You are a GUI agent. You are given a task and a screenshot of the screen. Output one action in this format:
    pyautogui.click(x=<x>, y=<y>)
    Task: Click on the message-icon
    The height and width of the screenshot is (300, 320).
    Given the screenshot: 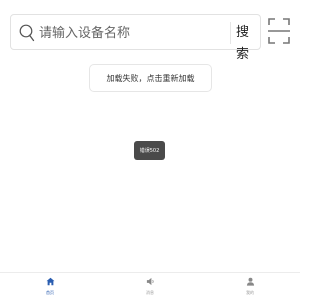 What is the action you would take?
    pyautogui.click(x=150, y=281)
    